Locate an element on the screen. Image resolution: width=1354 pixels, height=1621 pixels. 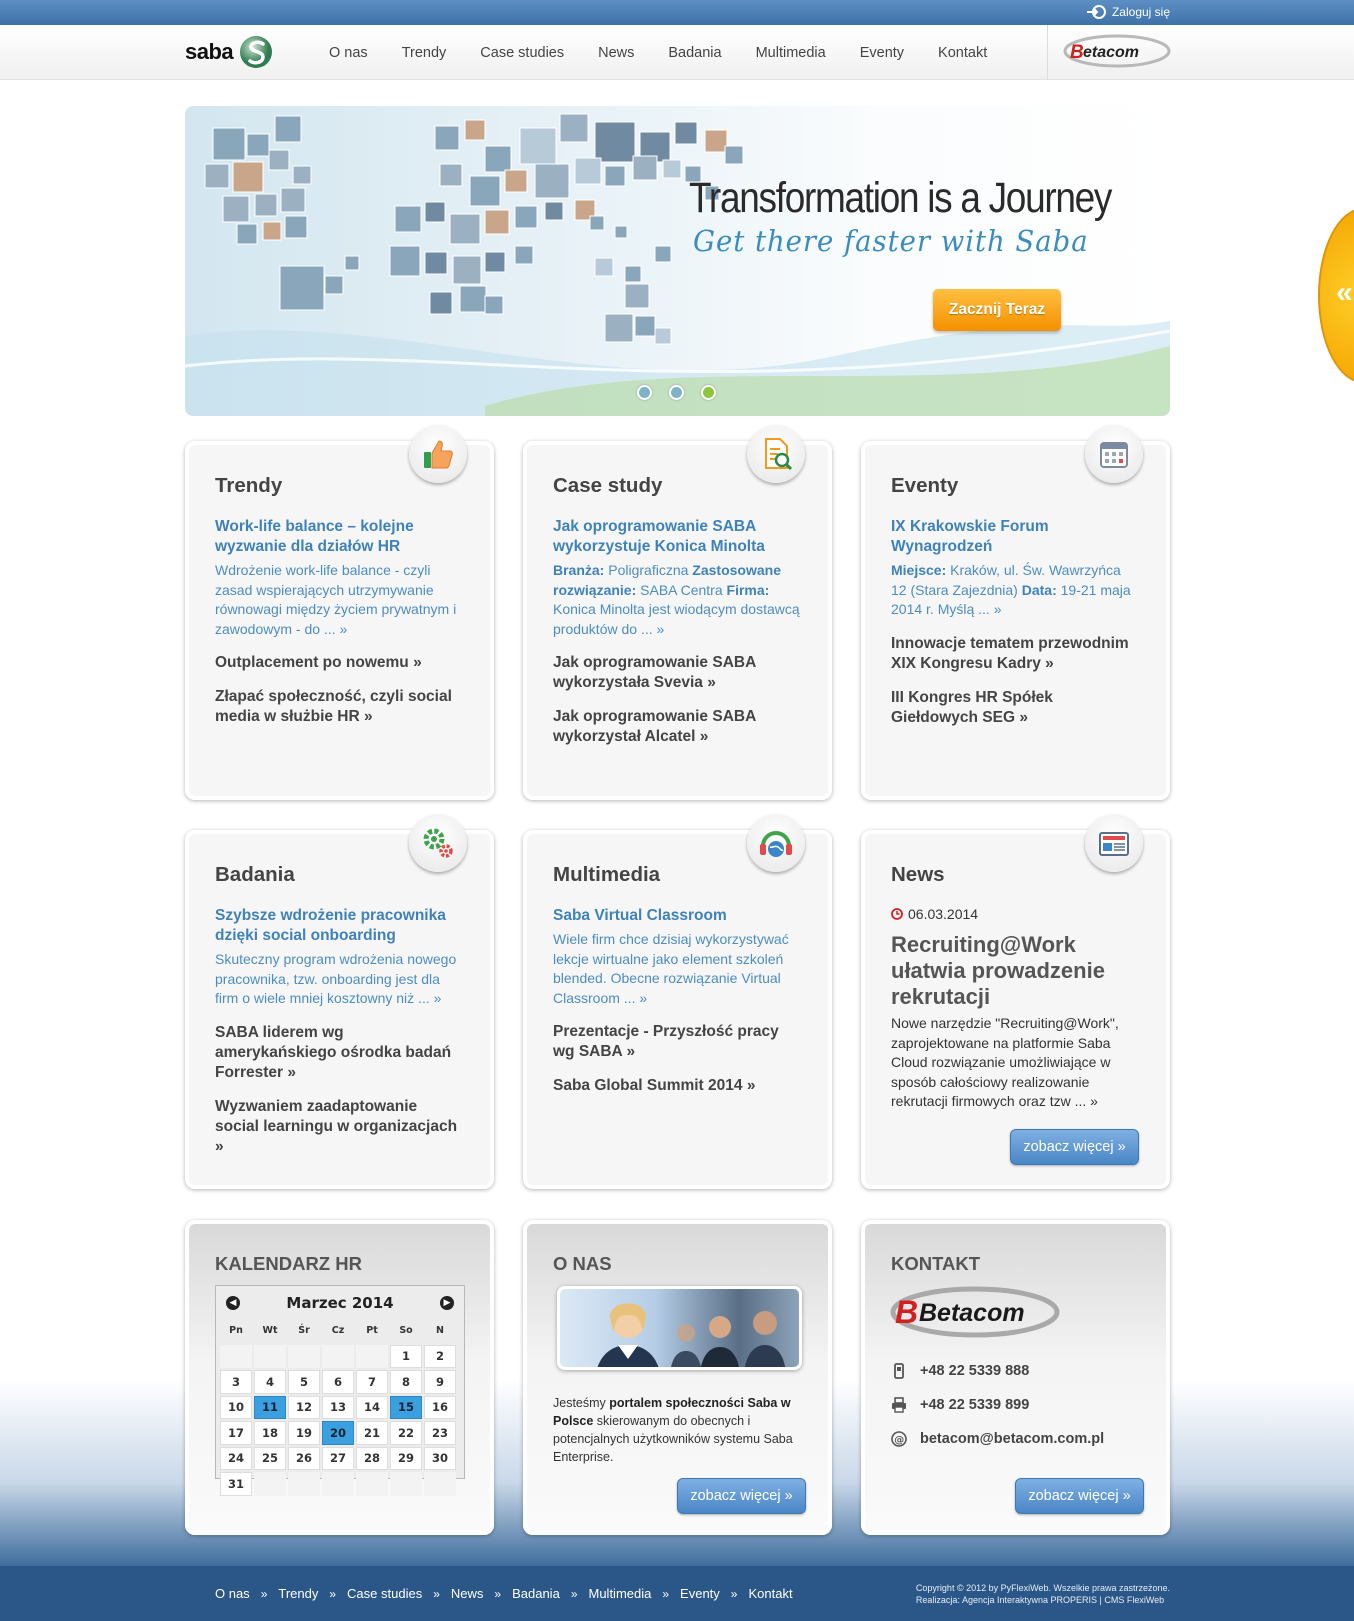
calendar-day: 30 is located at coordinates (440, 1458).